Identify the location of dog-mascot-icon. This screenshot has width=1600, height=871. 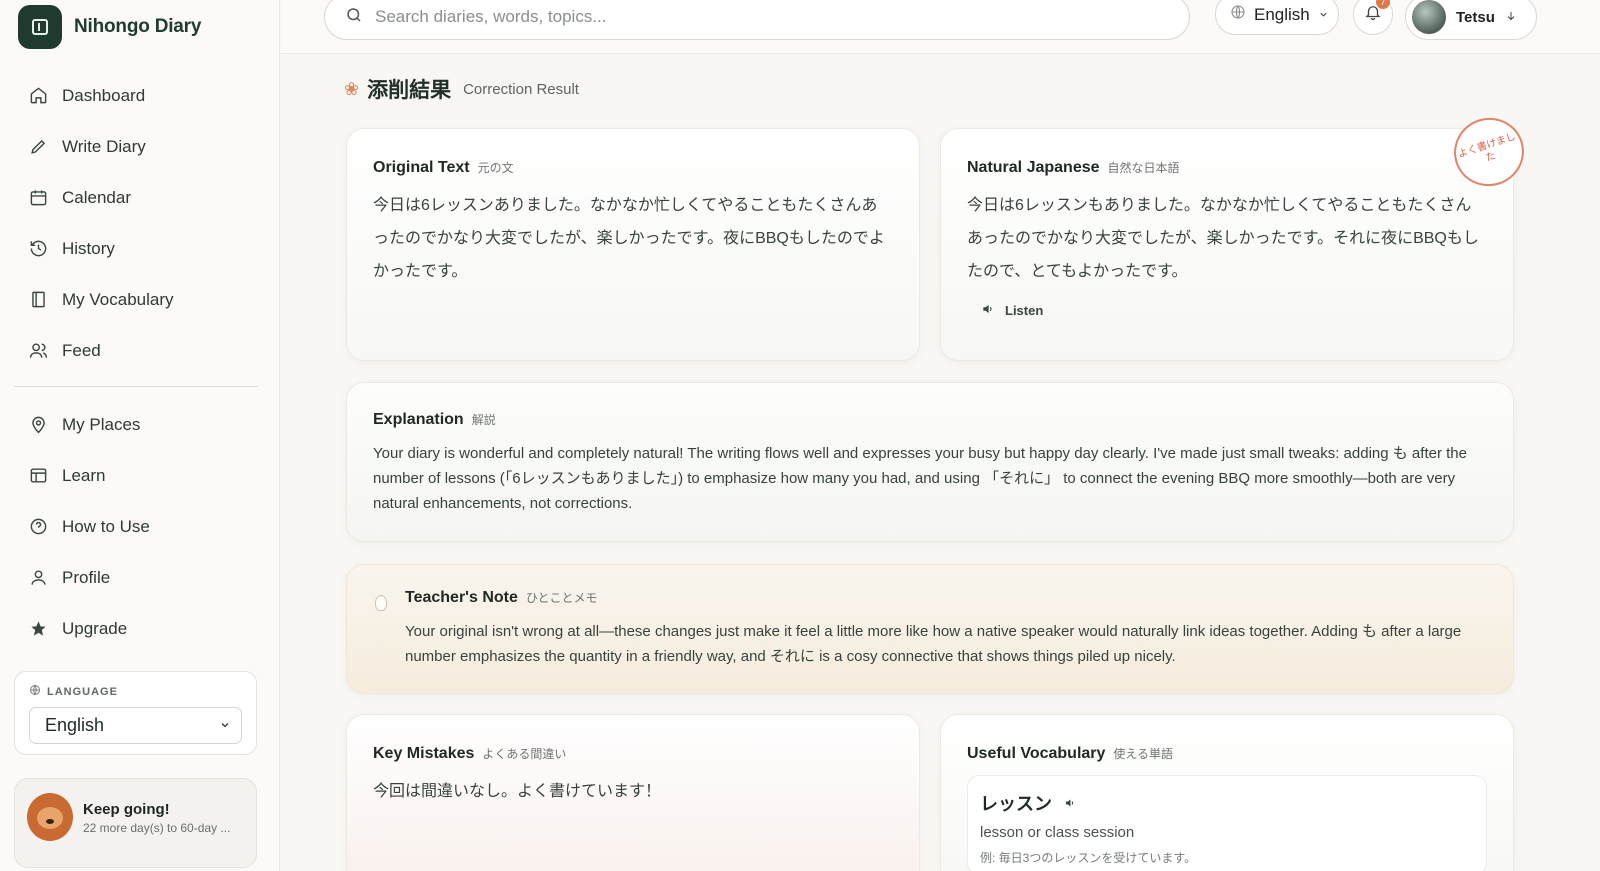
(50, 817).